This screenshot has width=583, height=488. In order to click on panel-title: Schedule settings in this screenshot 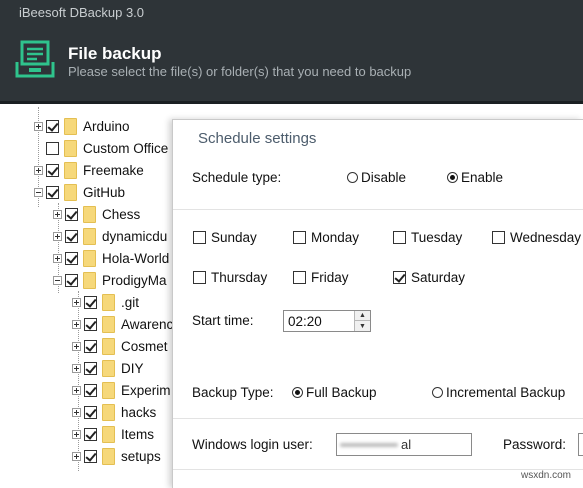, I will do `click(257, 138)`.